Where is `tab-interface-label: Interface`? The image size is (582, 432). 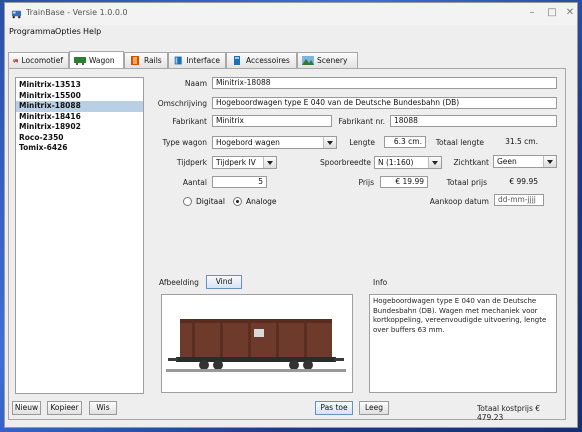 tab-interface-label: Interface is located at coordinates (203, 60).